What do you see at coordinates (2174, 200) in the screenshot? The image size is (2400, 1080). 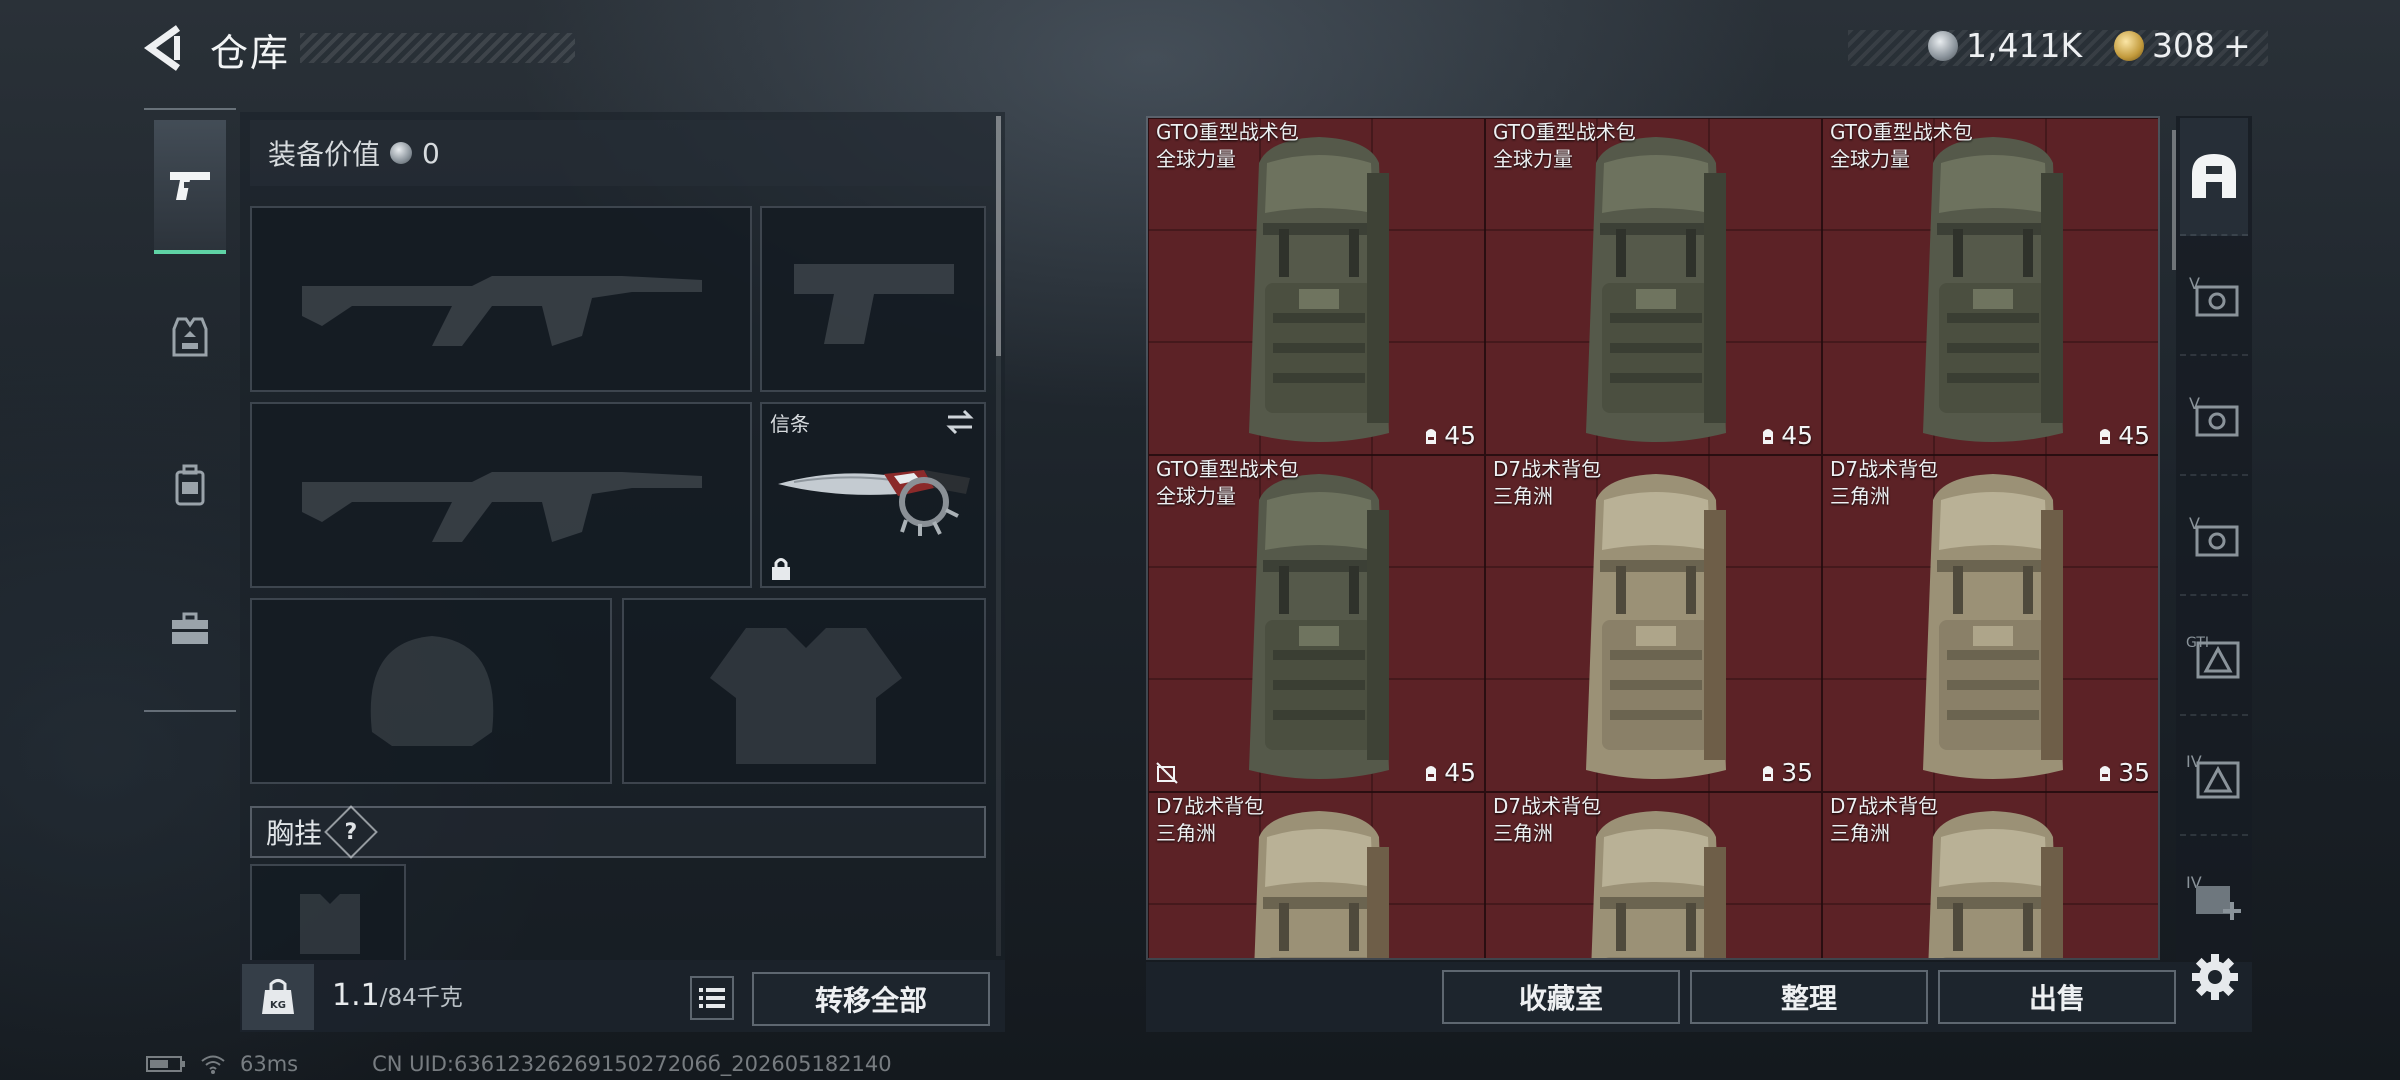 I see `storage-tab-scrollbar` at bounding box center [2174, 200].